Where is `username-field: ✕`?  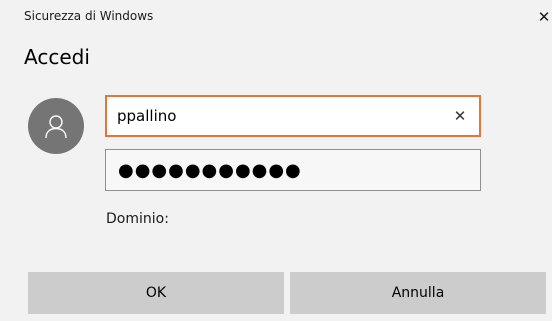
username-field: ✕ is located at coordinates (293, 116).